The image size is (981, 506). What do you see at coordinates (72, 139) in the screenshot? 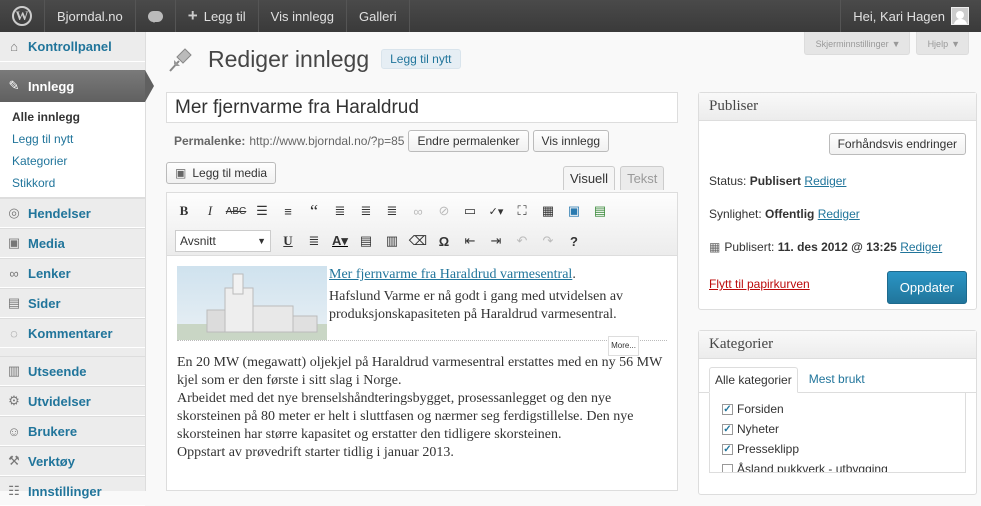
I see `submenu-add-new: Legg til nytt` at bounding box center [72, 139].